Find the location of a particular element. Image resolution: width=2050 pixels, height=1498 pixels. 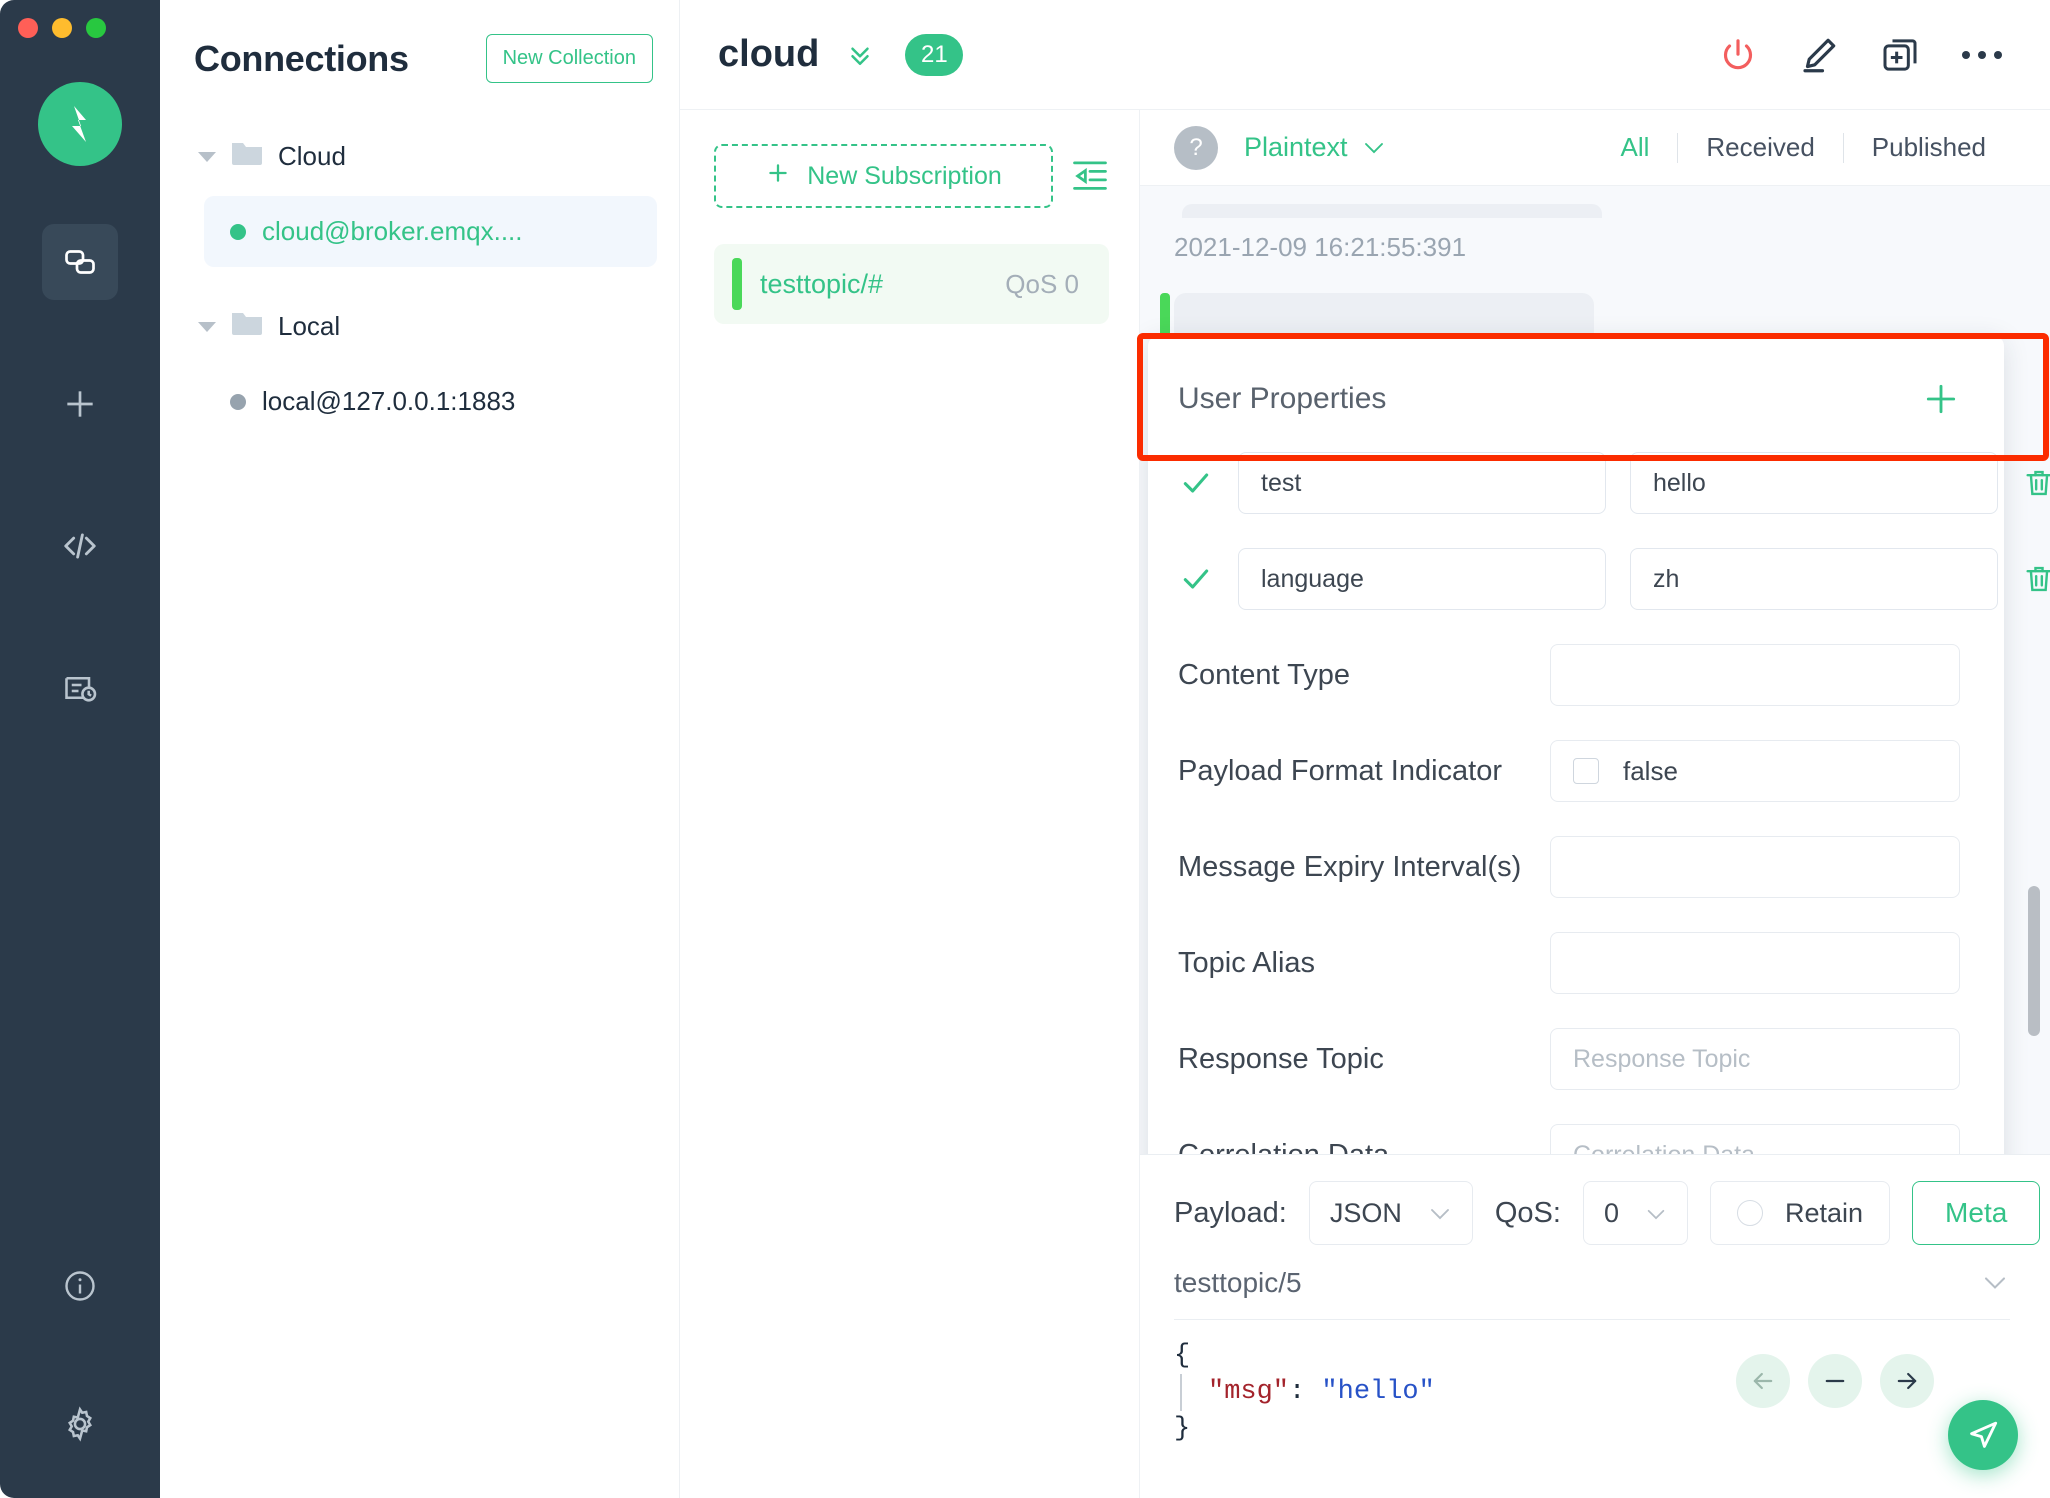

qos-value: 0 is located at coordinates (1611, 1212).